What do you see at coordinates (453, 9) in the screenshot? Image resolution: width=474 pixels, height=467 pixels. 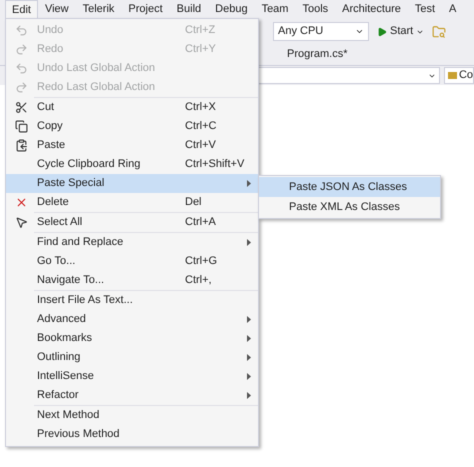 I see `menu-bar-item: A` at bounding box center [453, 9].